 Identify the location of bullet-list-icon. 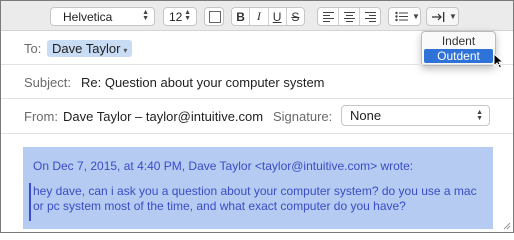
(401, 16).